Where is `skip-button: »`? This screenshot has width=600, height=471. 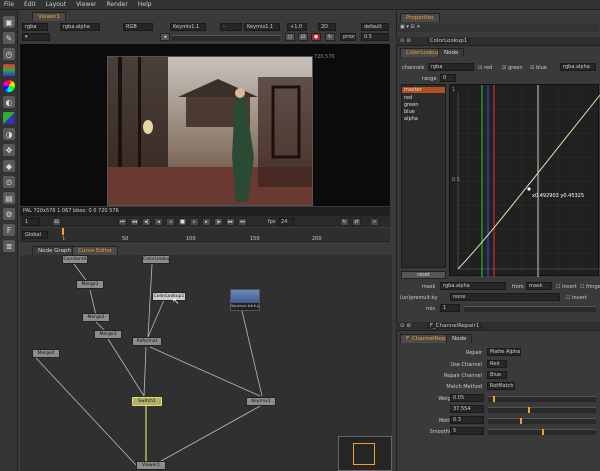 skip-button: » is located at coordinates (374, 222).